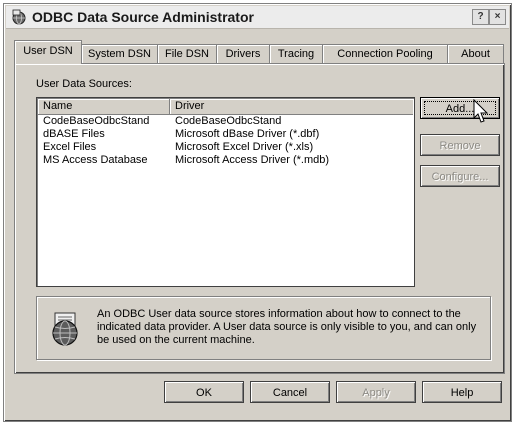 Image resolution: width=515 pixels, height=424 pixels. What do you see at coordinates (247, 134) in the screenshot?
I see `dsn-driver: Microsoft dBase Driver (*.dbf)` at bounding box center [247, 134].